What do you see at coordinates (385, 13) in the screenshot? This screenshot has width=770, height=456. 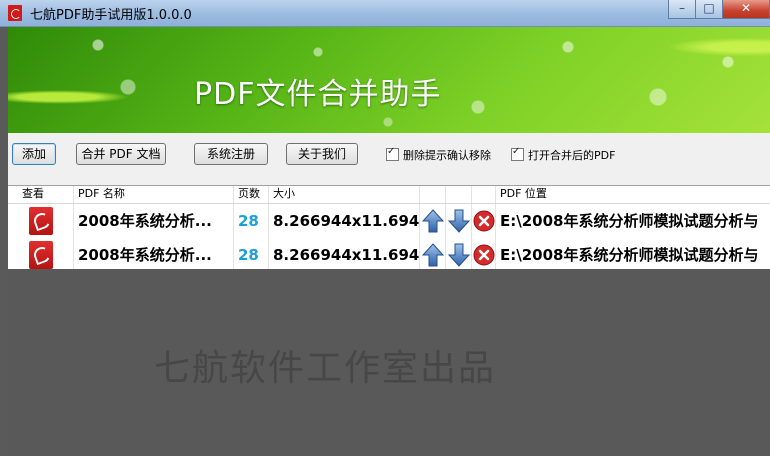 I see `title-bar: 七航PDF助手试用版1.0.0.0 – □ ✕` at bounding box center [385, 13].